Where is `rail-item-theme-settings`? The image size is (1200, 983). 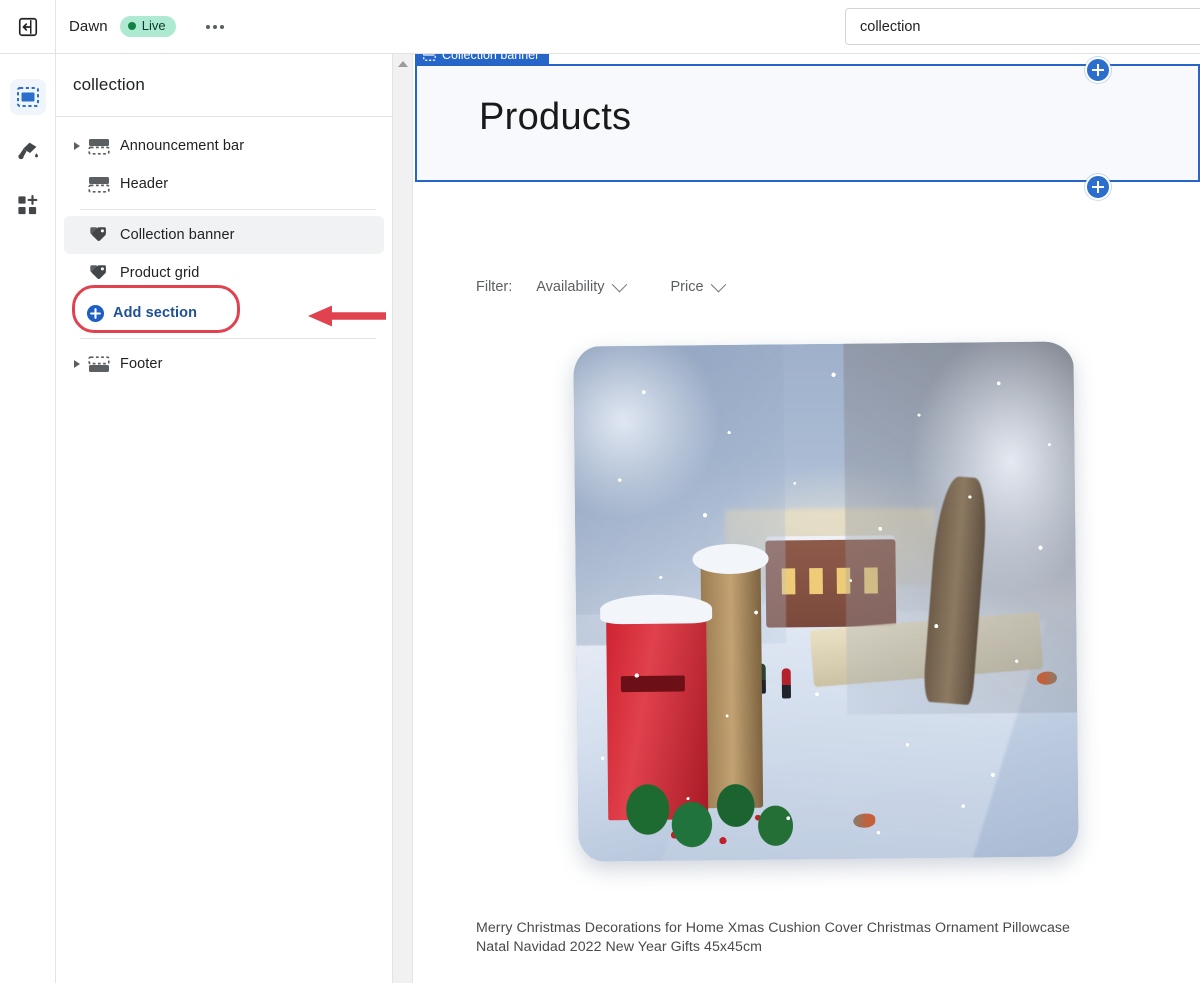 rail-item-theme-settings is located at coordinates (28, 151).